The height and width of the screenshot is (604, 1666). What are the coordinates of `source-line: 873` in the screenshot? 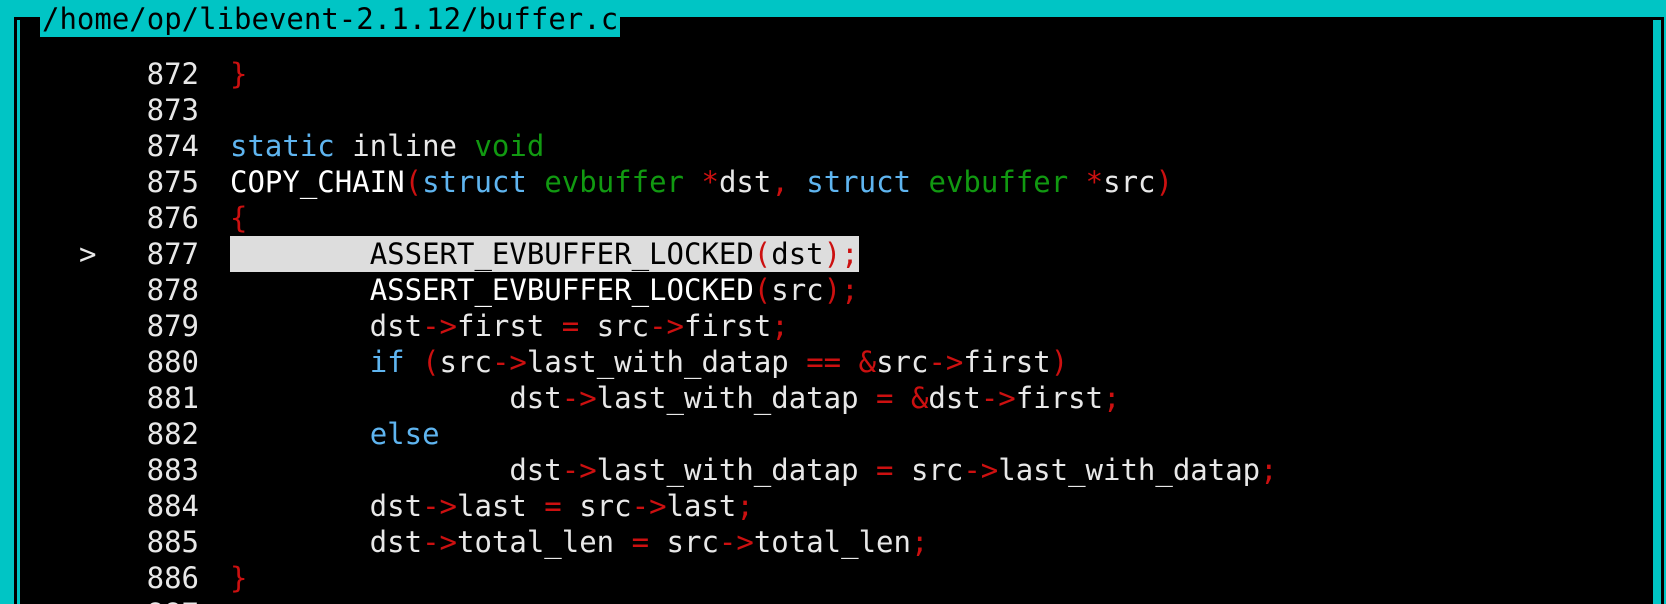 It's located at (854, 110).